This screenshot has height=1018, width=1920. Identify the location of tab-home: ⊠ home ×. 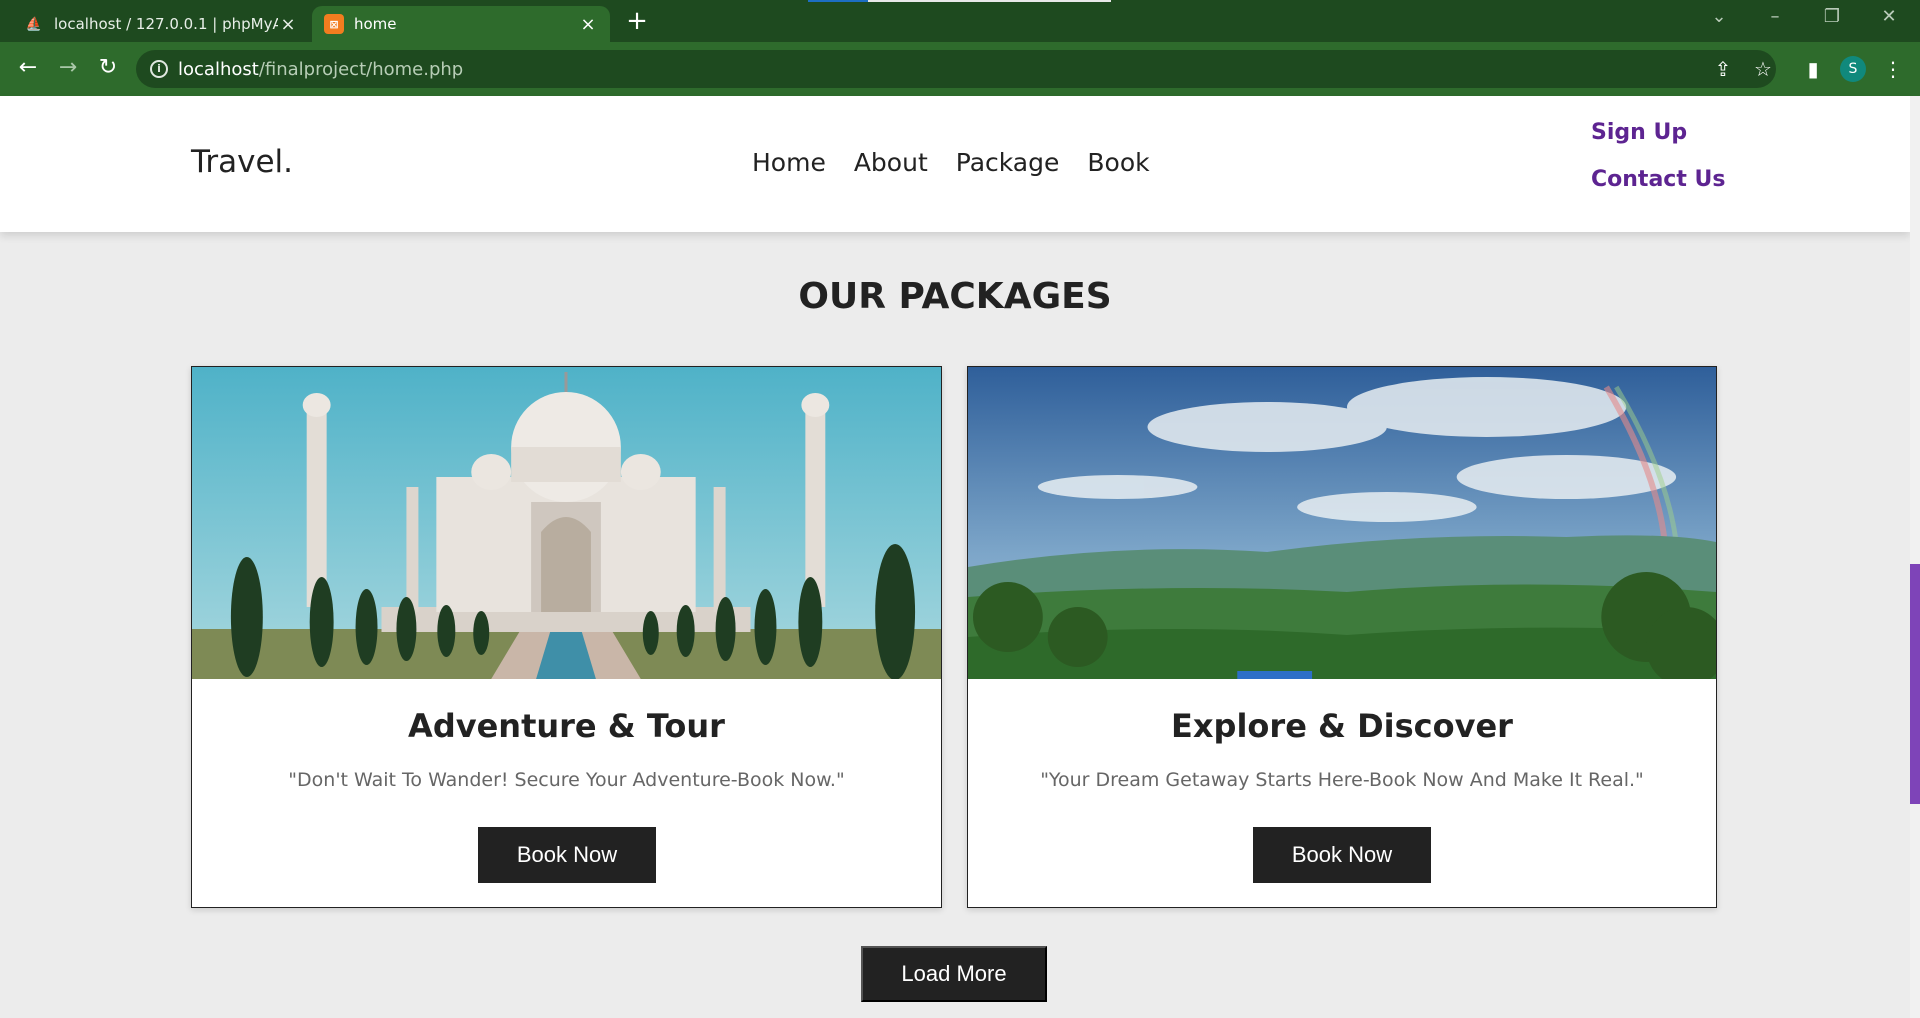
(461, 24).